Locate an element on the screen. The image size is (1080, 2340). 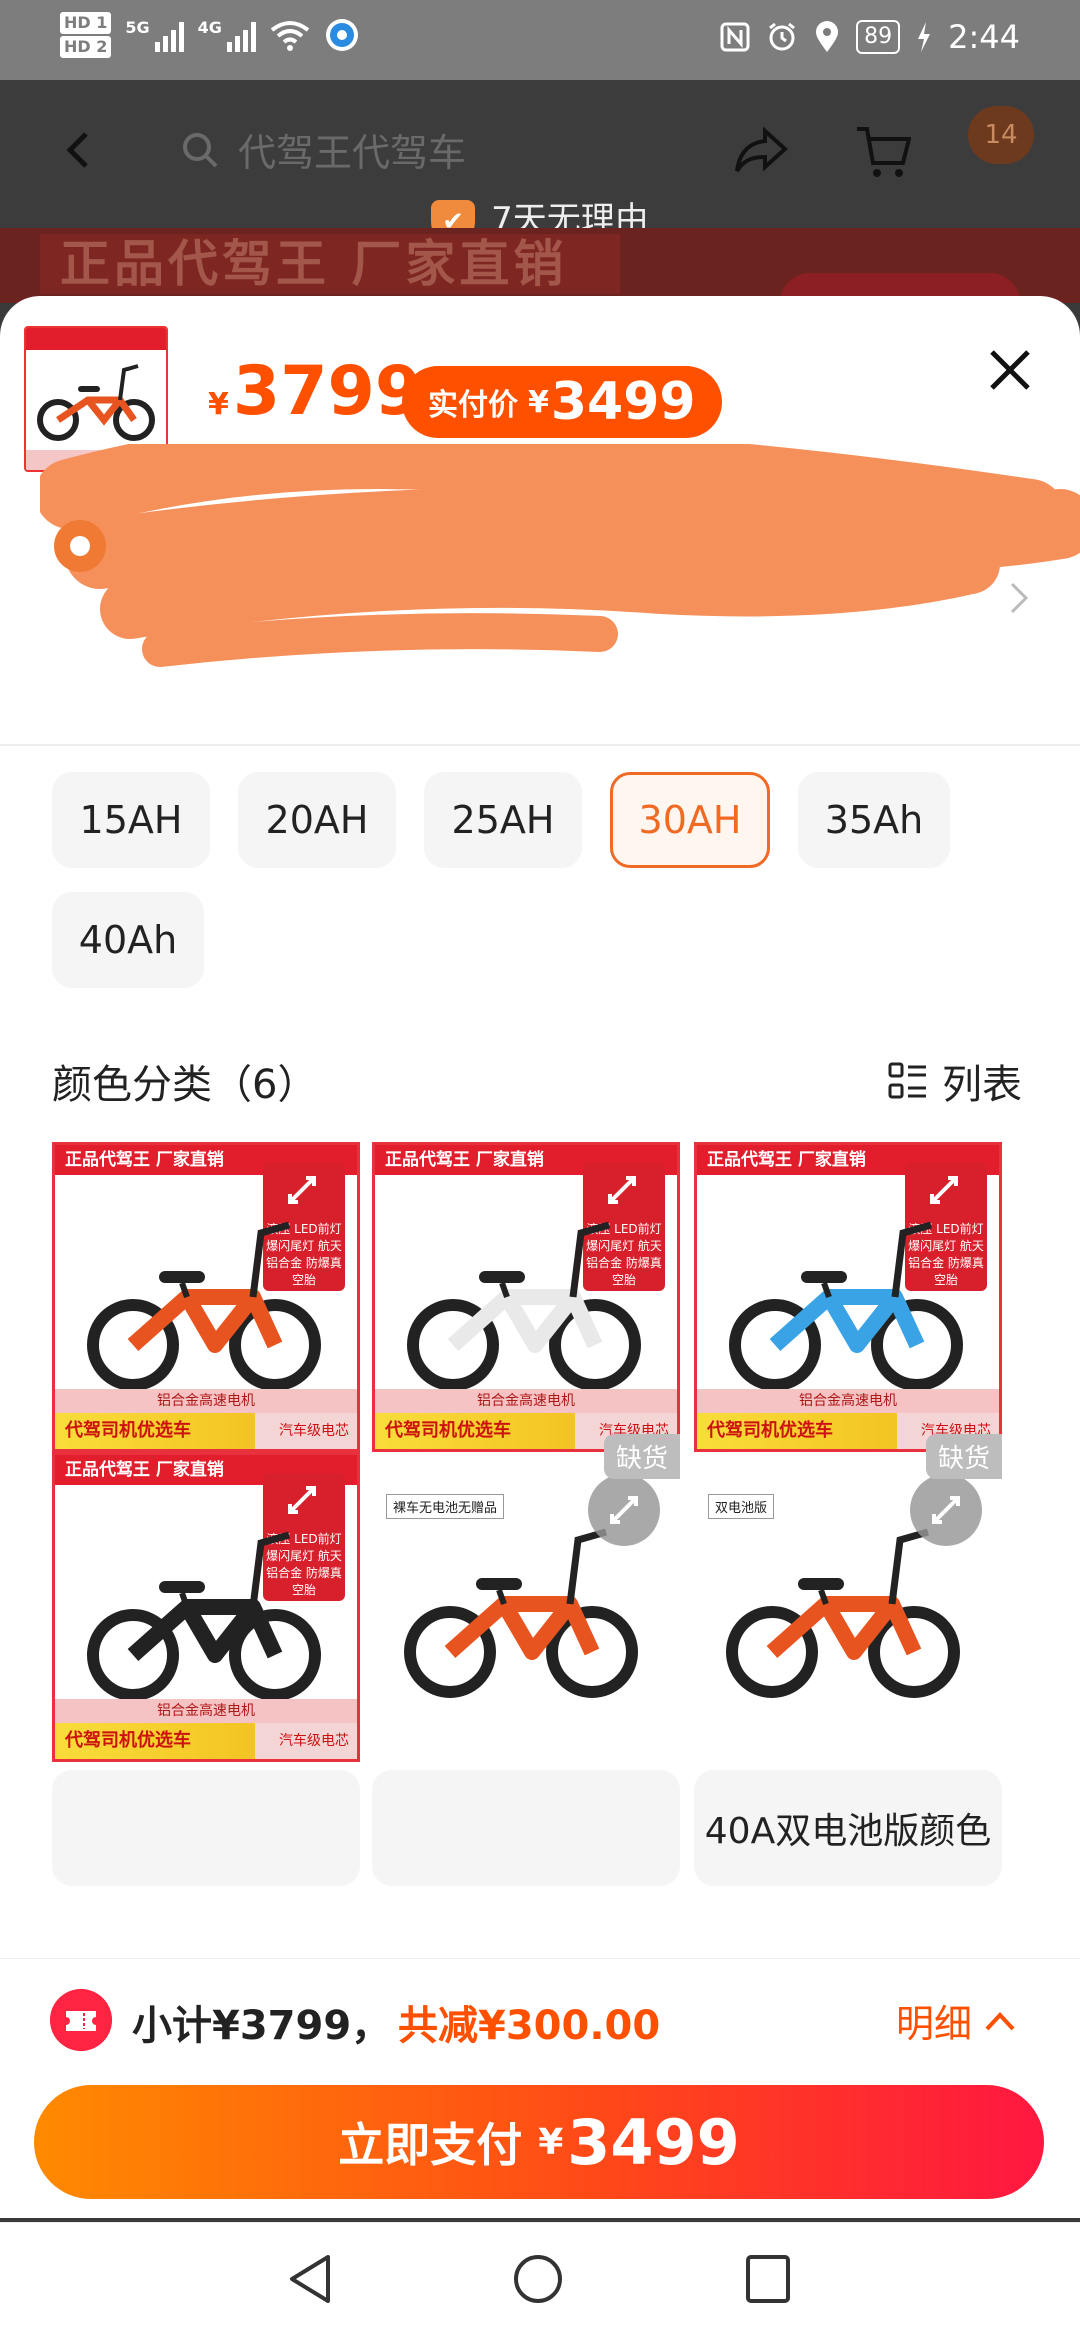
signal-4g-icon: 4G is located at coordinates (227, 35).